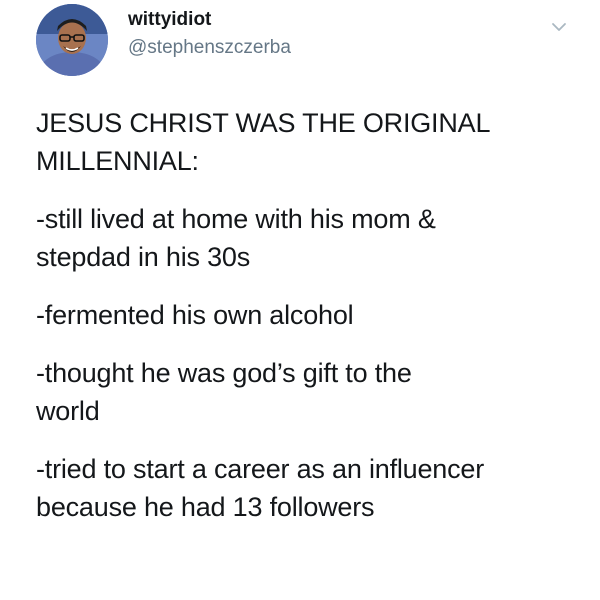  What do you see at coordinates (209, 48) in the screenshot?
I see `user-handle: @stephenszczerba` at bounding box center [209, 48].